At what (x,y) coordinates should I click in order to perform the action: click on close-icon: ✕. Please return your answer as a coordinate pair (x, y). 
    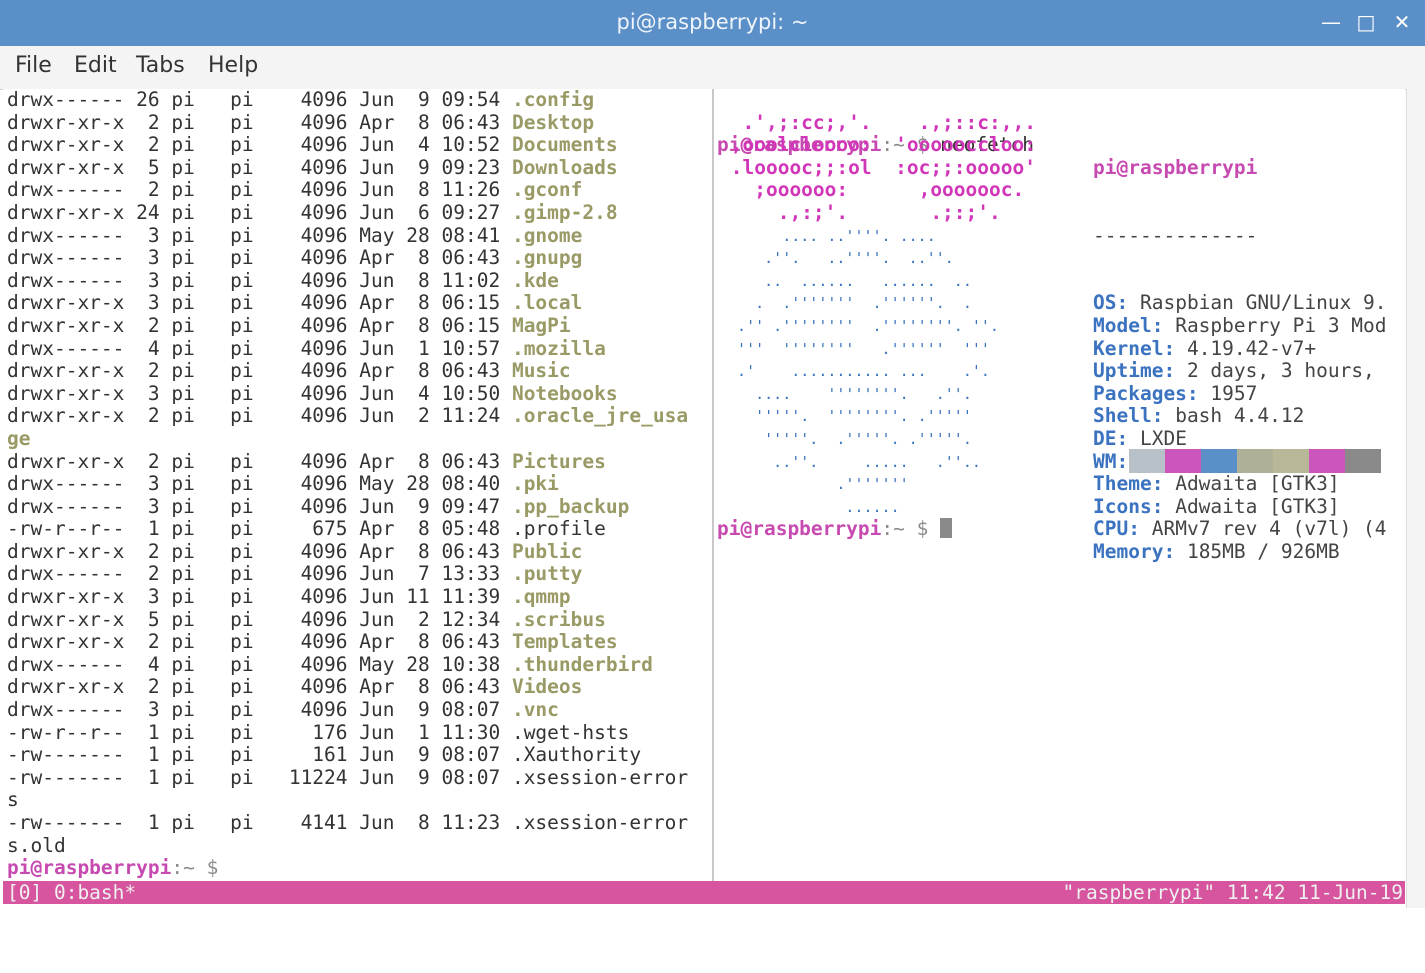
    Looking at the image, I should click on (1402, 22).